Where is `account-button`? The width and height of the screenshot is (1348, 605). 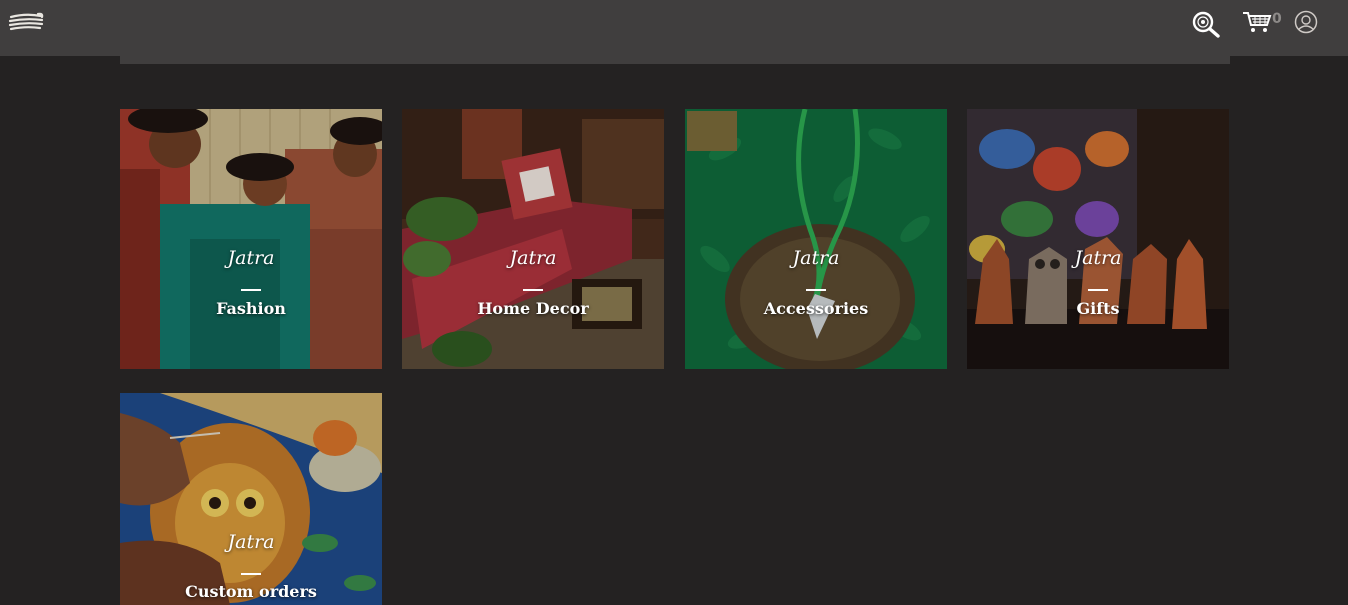
account-button is located at coordinates (1306, 22).